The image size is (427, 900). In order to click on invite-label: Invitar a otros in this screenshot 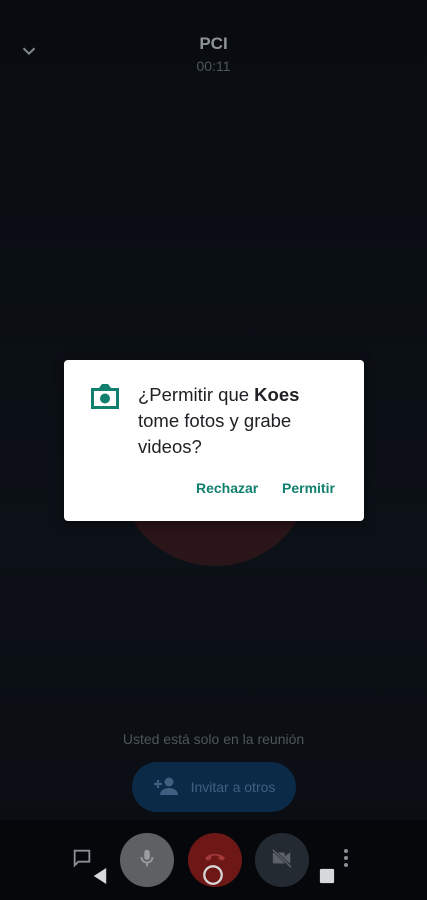, I will do `click(233, 787)`.